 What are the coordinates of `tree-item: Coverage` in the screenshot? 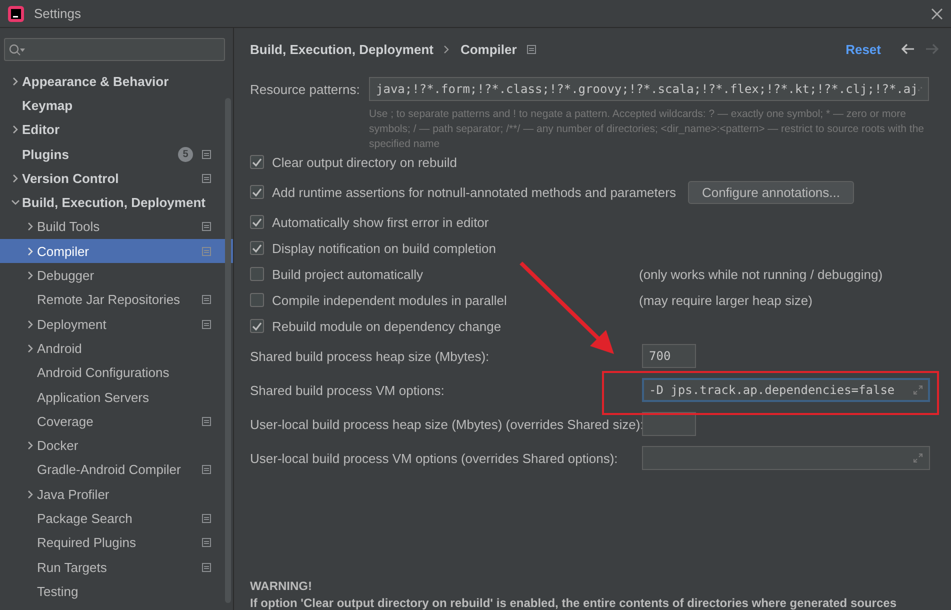 It's located at (112, 421).